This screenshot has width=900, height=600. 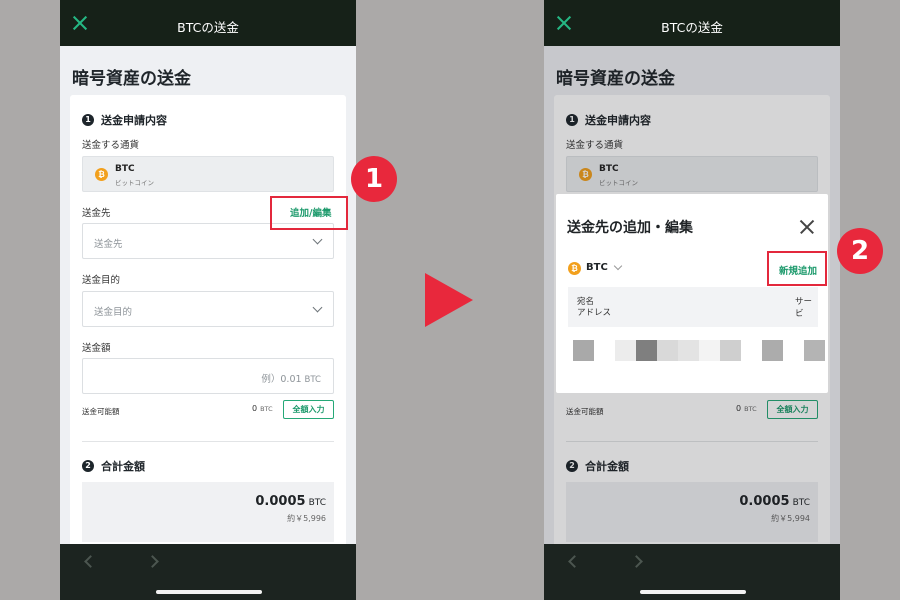 I want to click on purpose-placeholder: 送金目的, so click(x=113, y=312).